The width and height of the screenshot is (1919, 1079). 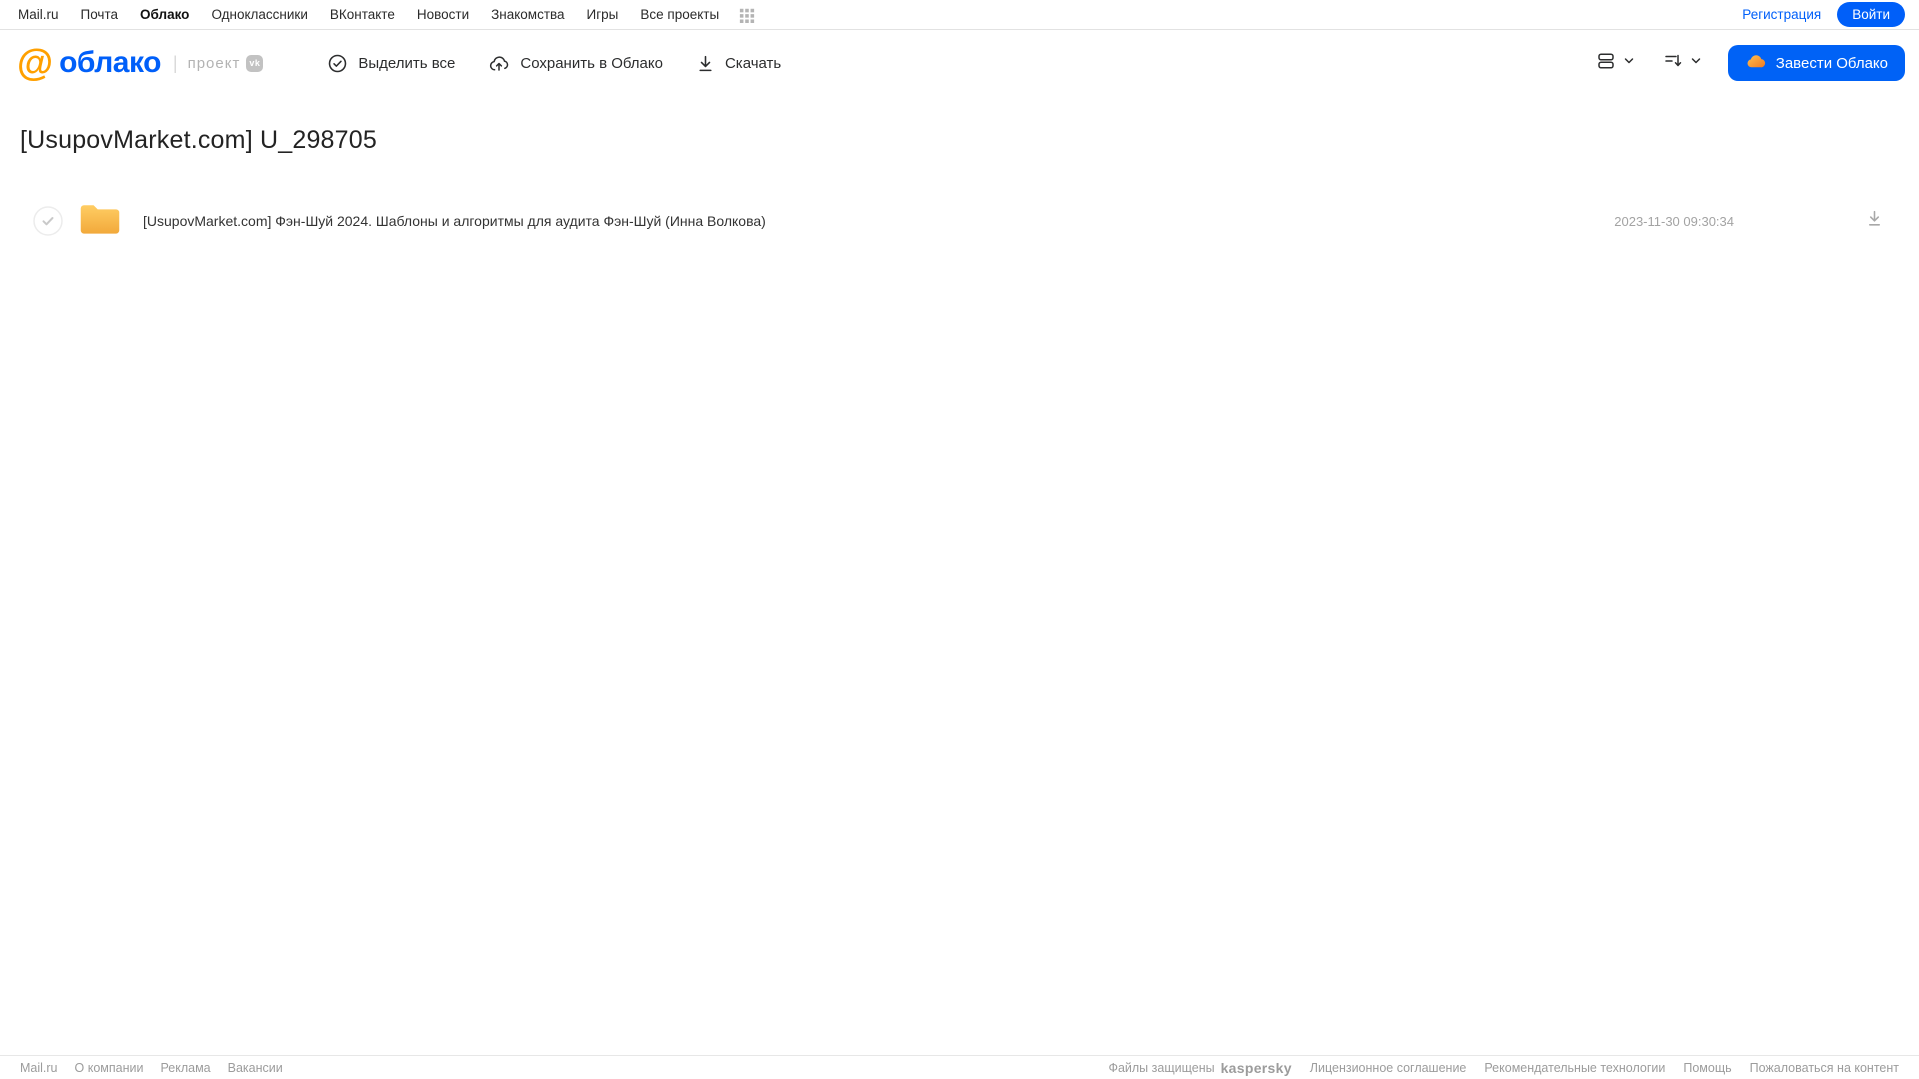 What do you see at coordinates (679, 14) in the screenshot?
I see `topnav-item-all-projects: Все проекты` at bounding box center [679, 14].